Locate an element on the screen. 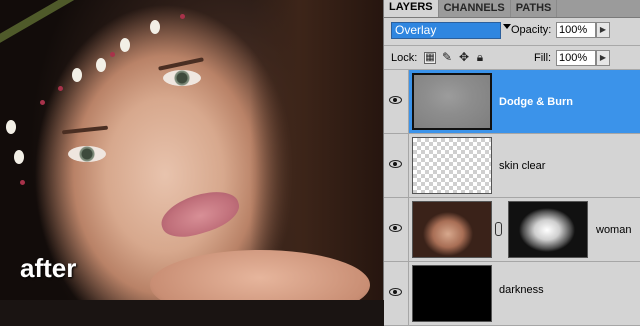  lock-brush-icon: ✎ is located at coordinates (447, 57).